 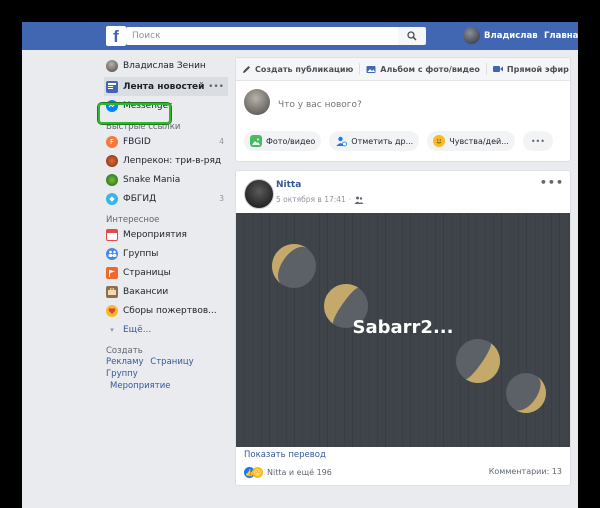 I want to click on pill-label: Фото/видео, so click(x=291, y=141).